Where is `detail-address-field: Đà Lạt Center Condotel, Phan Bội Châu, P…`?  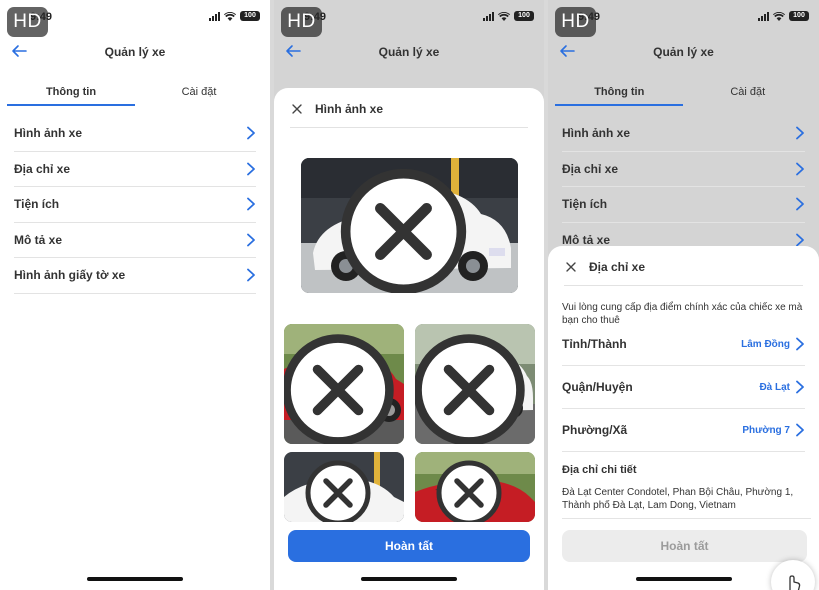
detail-address-field: Đà Lạt Center Condotel, Phan Bội Châu, P… is located at coordinates (686, 502).